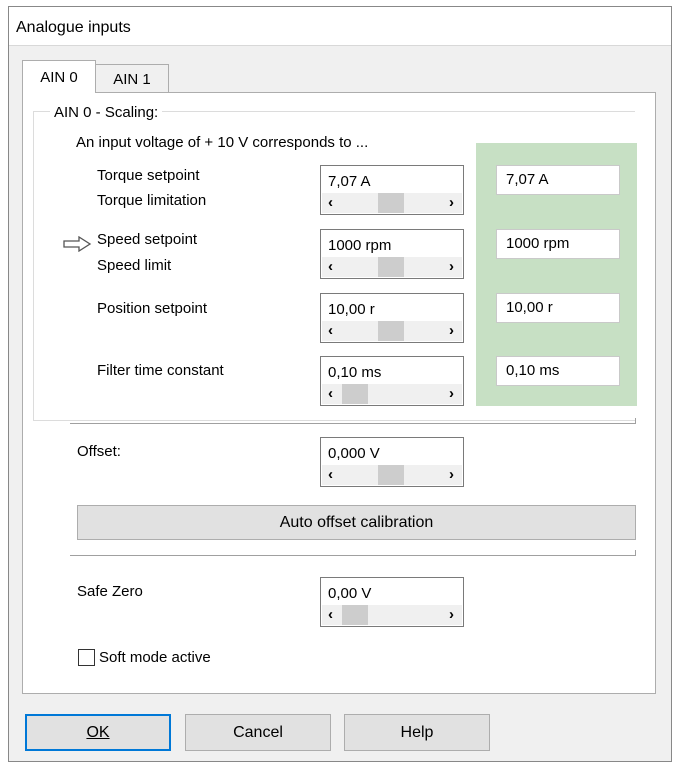  Describe the element at coordinates (155, 657) in the screenshot. I see `soft-mode-label: Soft mode active` at that location.